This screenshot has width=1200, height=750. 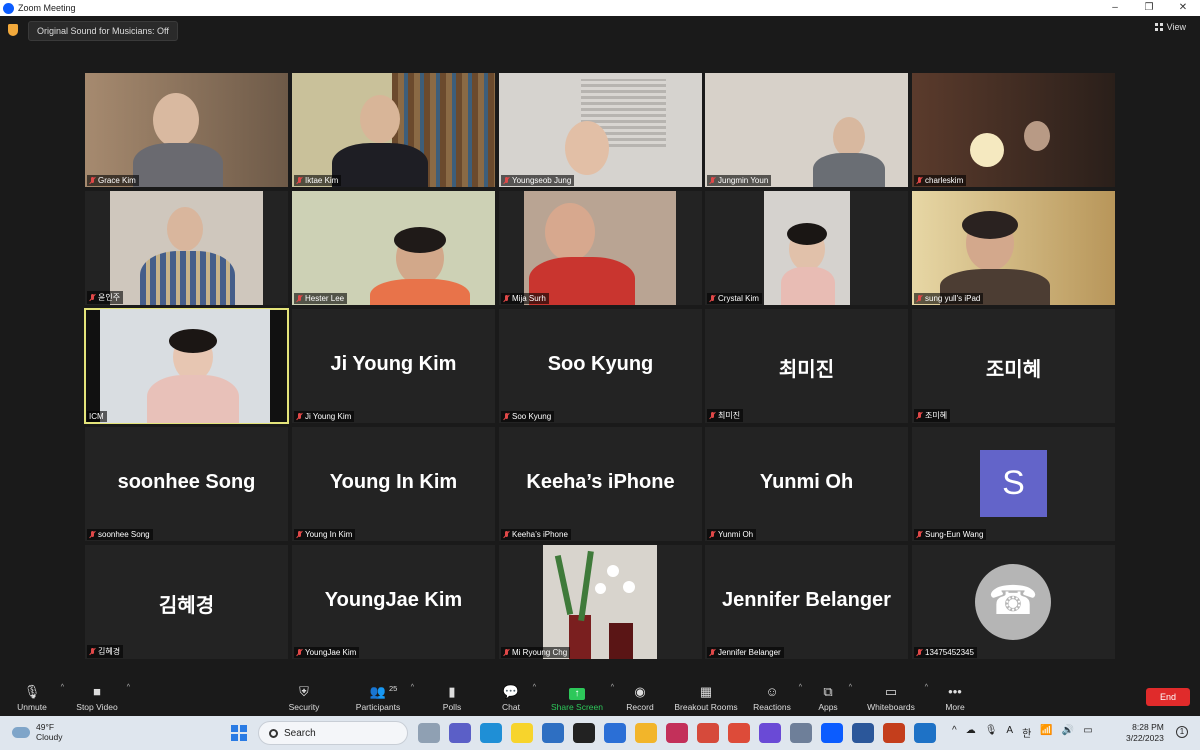 I want to click on breakout-grid-icon: ▦, so click(x=706, y=691).